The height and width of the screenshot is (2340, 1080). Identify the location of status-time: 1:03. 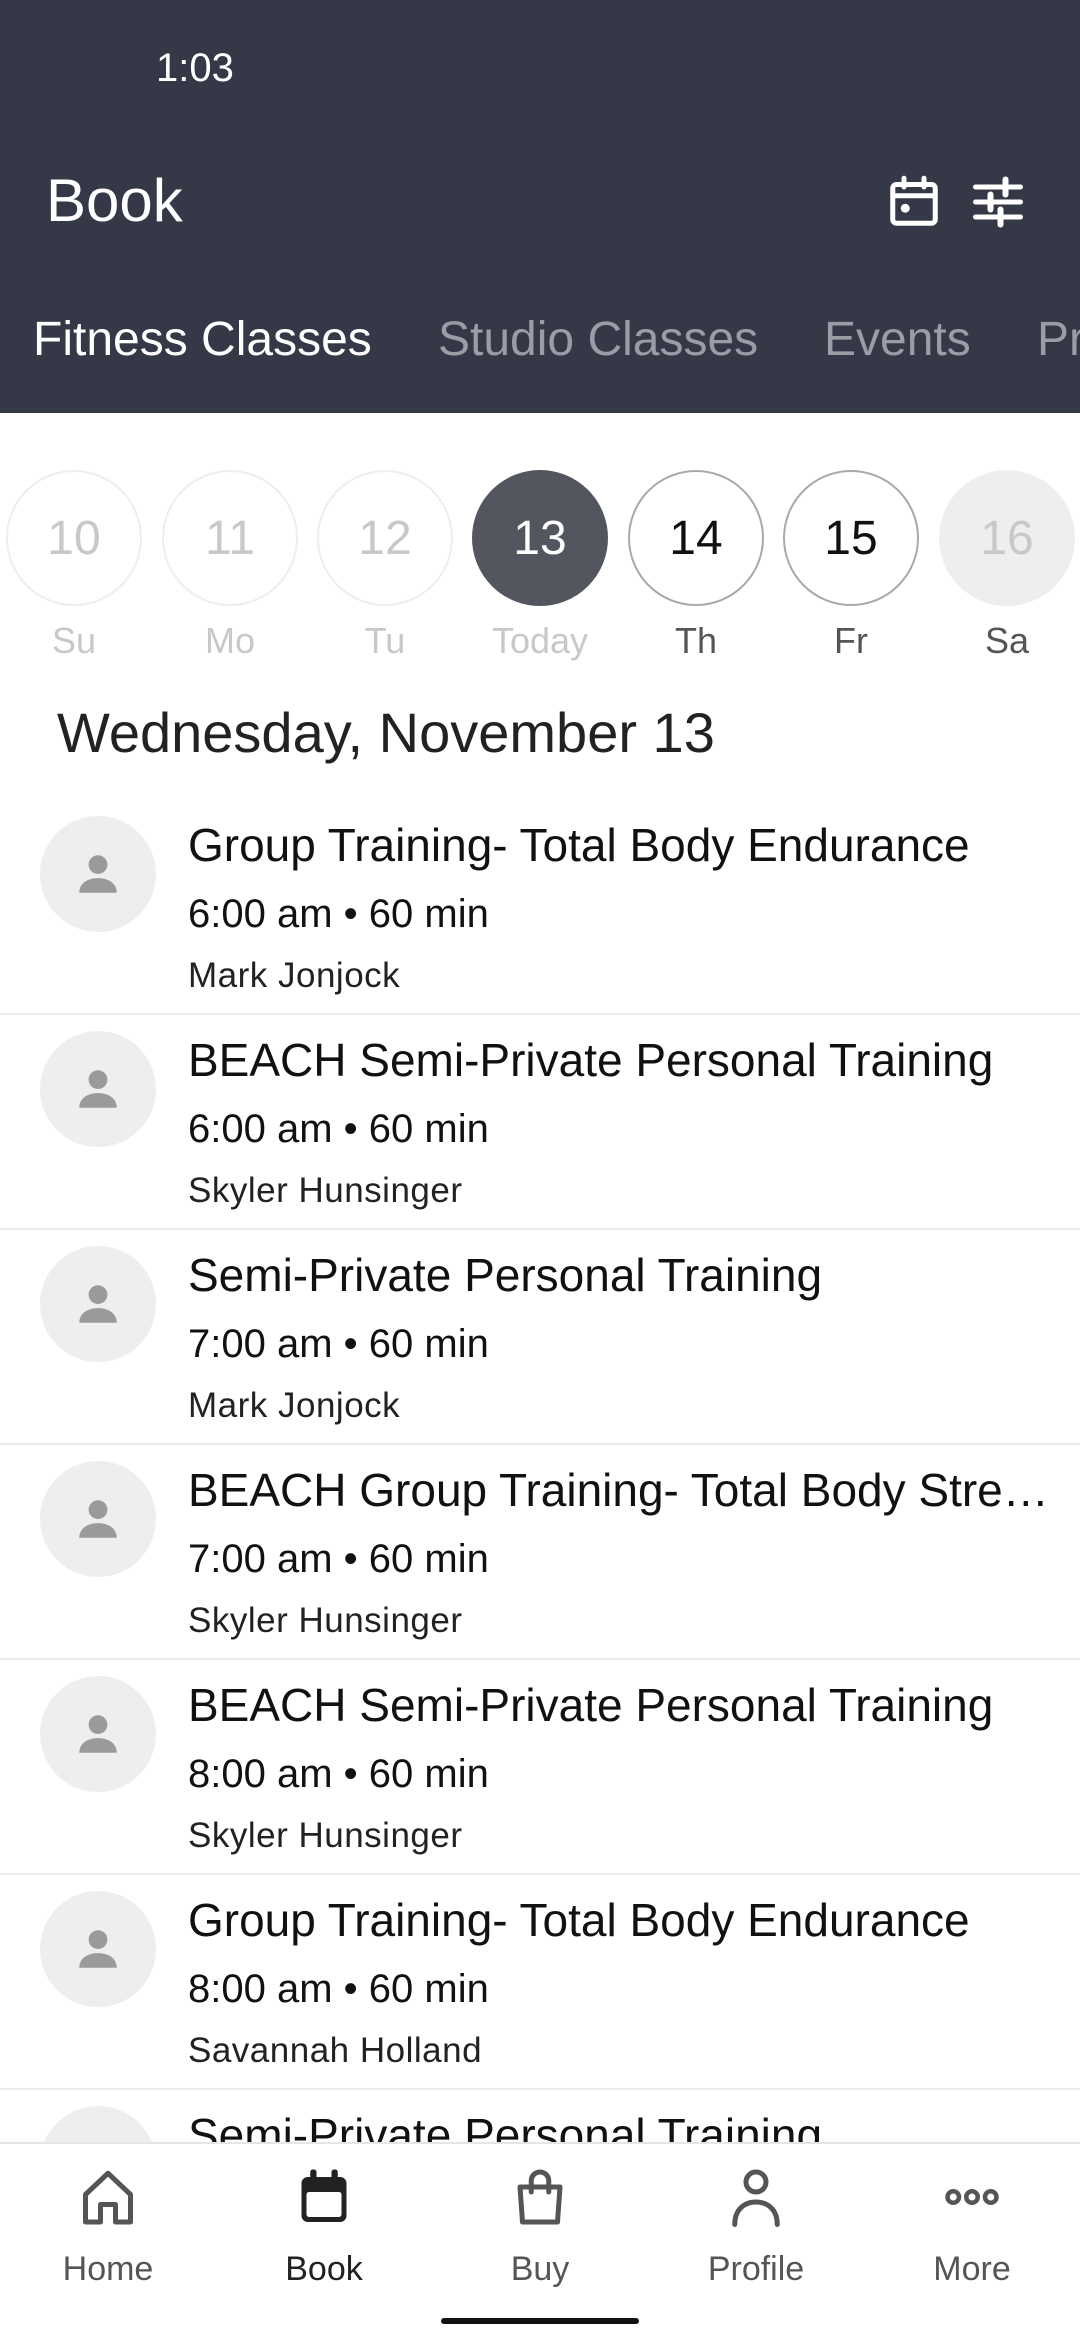
(195, 68).